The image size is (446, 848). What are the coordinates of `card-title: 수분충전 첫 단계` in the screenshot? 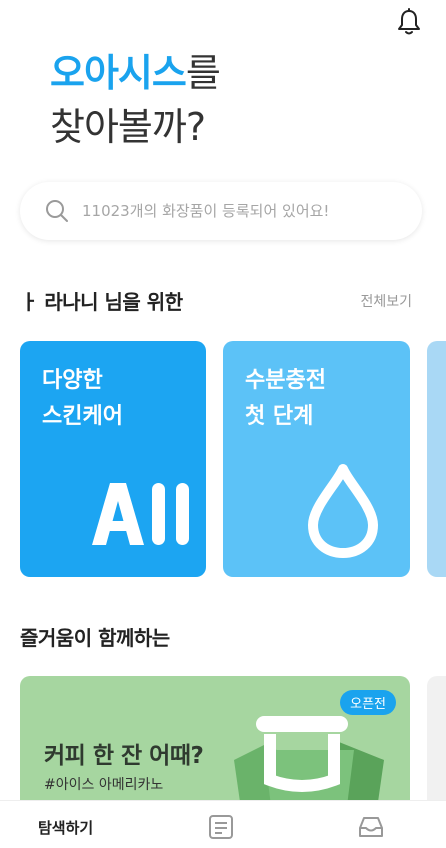 It's located at (285, 399).